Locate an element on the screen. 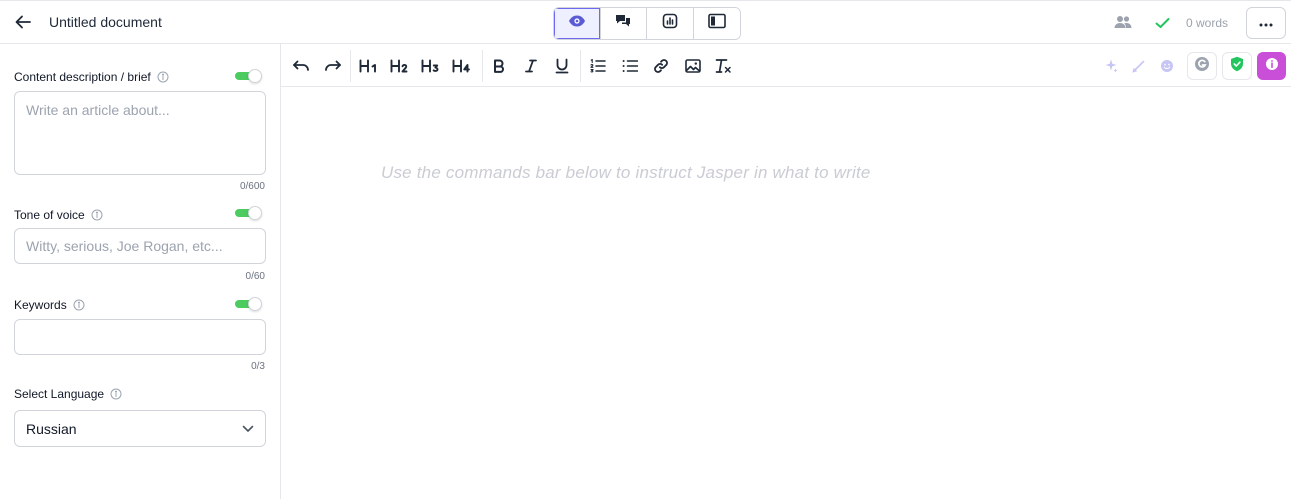 Image resolution: width=1291 pixels, height=499 pixels. heading-4-icon is located at coordinates (462, 66).